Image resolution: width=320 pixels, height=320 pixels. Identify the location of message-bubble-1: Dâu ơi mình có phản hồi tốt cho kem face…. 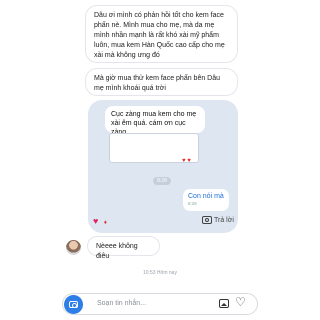
(161, 34).